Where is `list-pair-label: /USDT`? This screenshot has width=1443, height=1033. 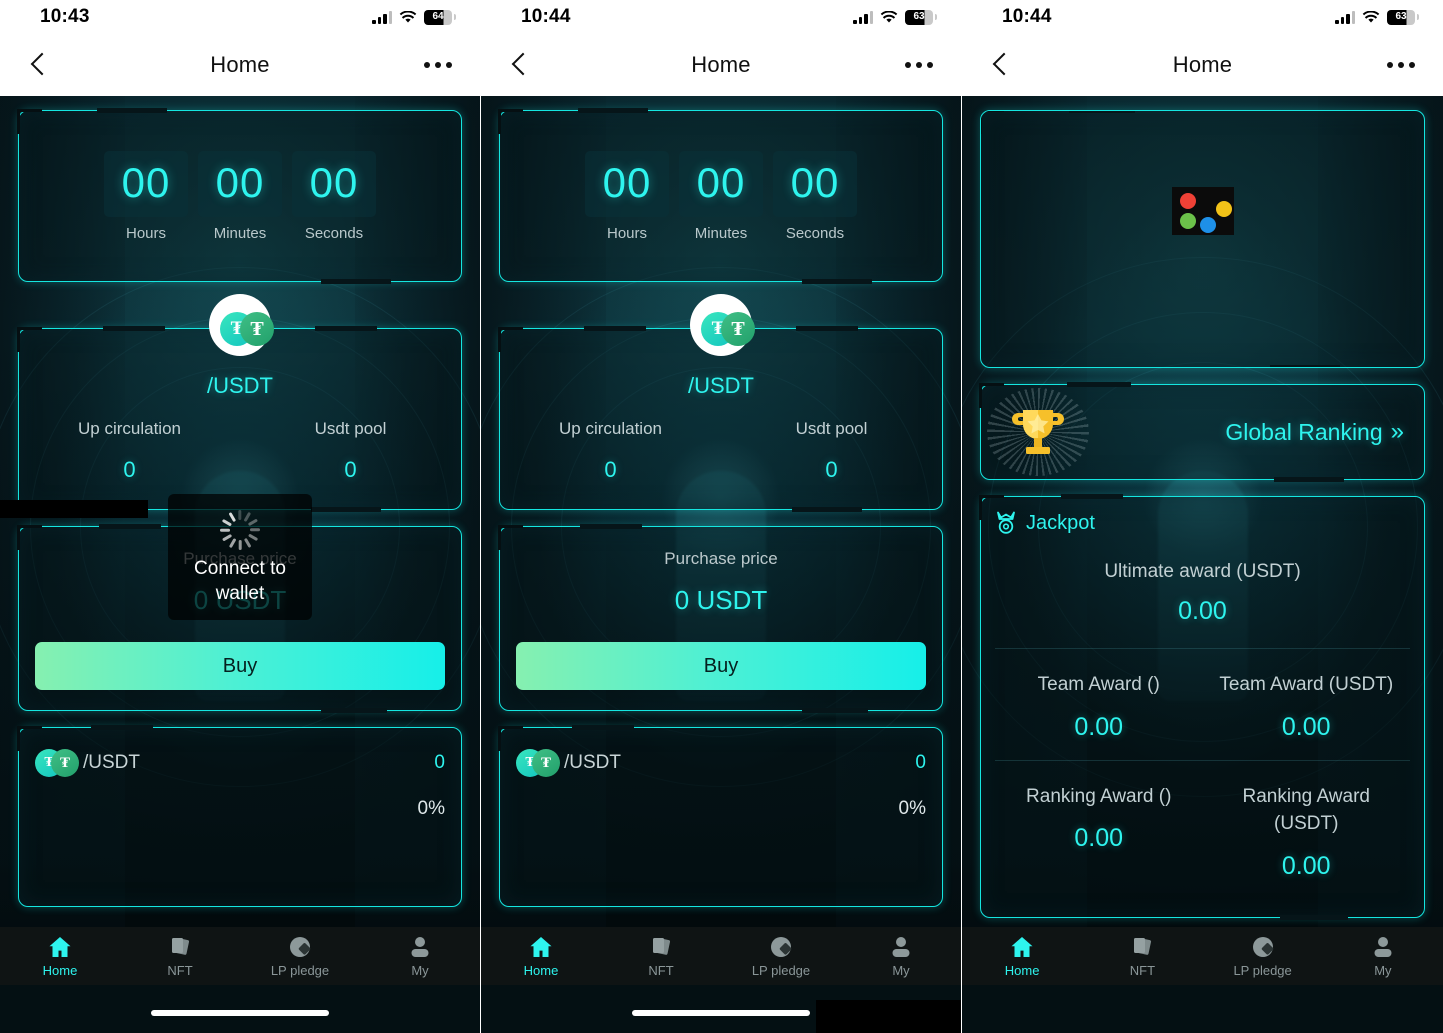
list-pair-label: /USDT is located at coordinates (111, 762).